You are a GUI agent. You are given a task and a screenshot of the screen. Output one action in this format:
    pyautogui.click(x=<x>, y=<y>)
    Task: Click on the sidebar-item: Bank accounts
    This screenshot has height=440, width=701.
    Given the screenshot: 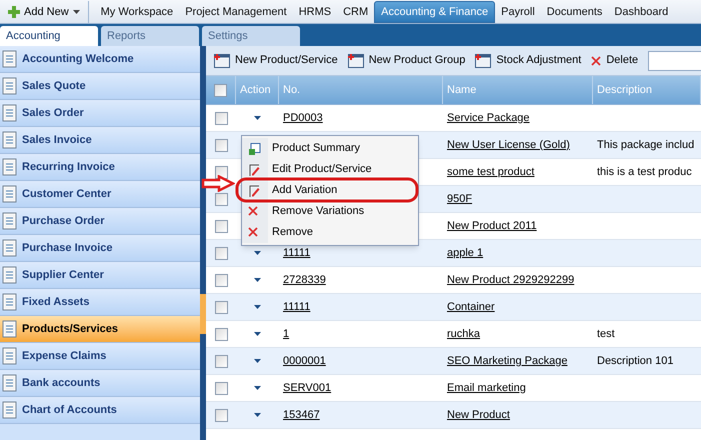 What is the action you would take?
    pyautogui.click(x=100, y=383)
    